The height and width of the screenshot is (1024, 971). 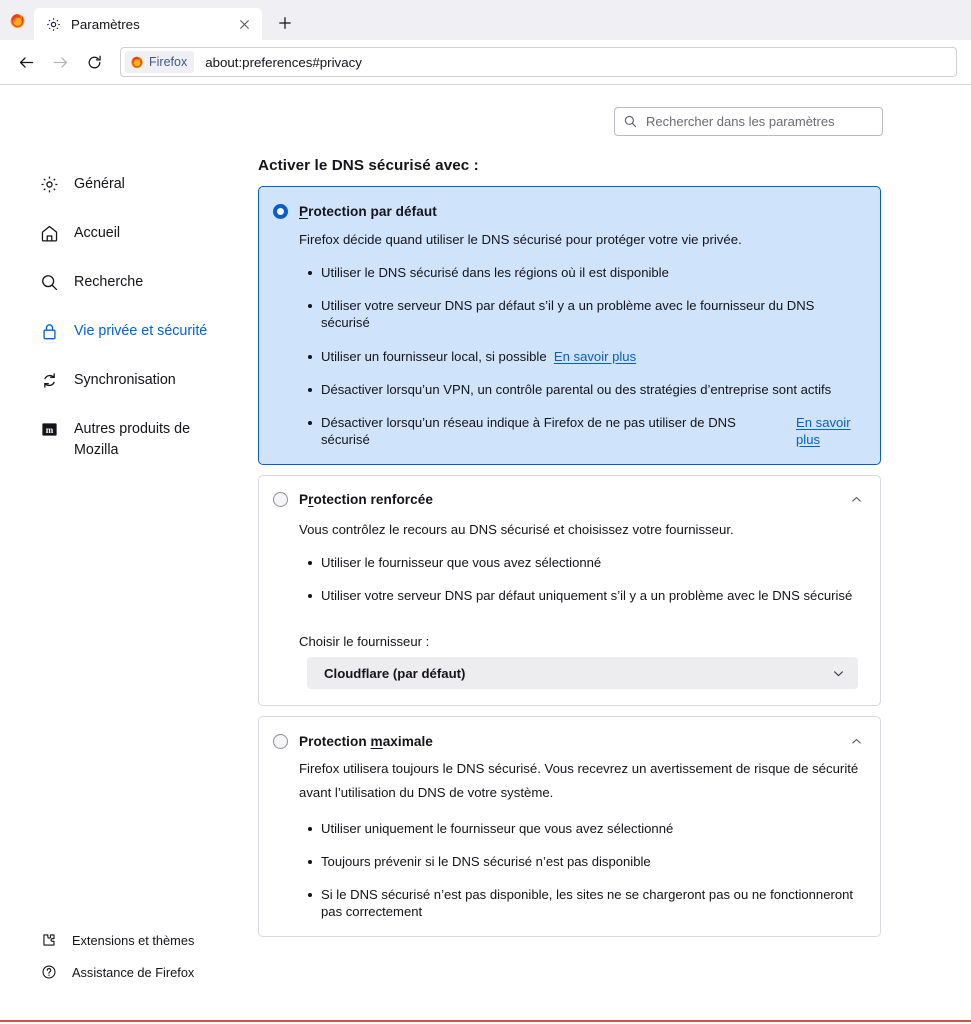 I want to click on radio-max, so click(x=280, y=741).